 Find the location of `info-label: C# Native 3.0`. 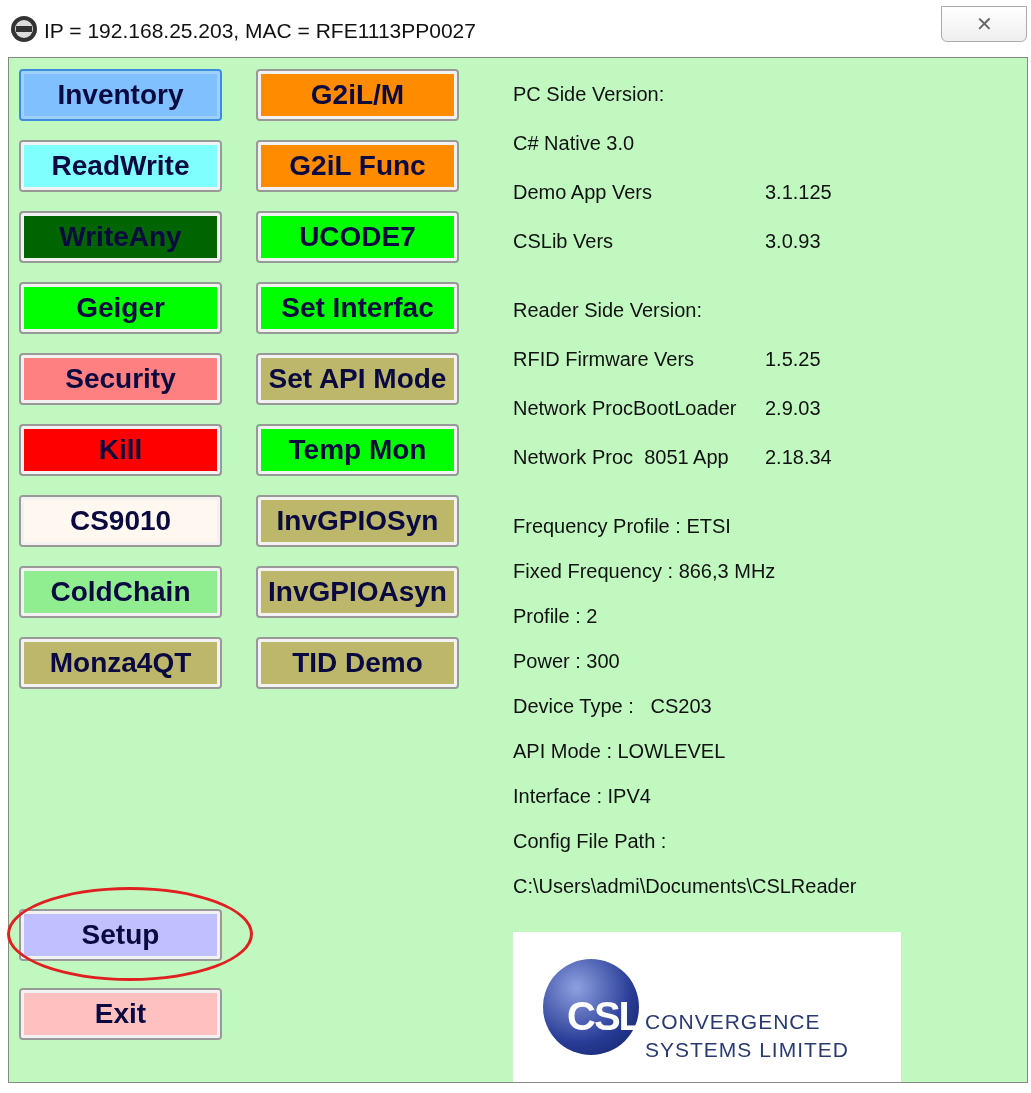

info-label: C# Native 3.0 is located at coordinates (574, 143).